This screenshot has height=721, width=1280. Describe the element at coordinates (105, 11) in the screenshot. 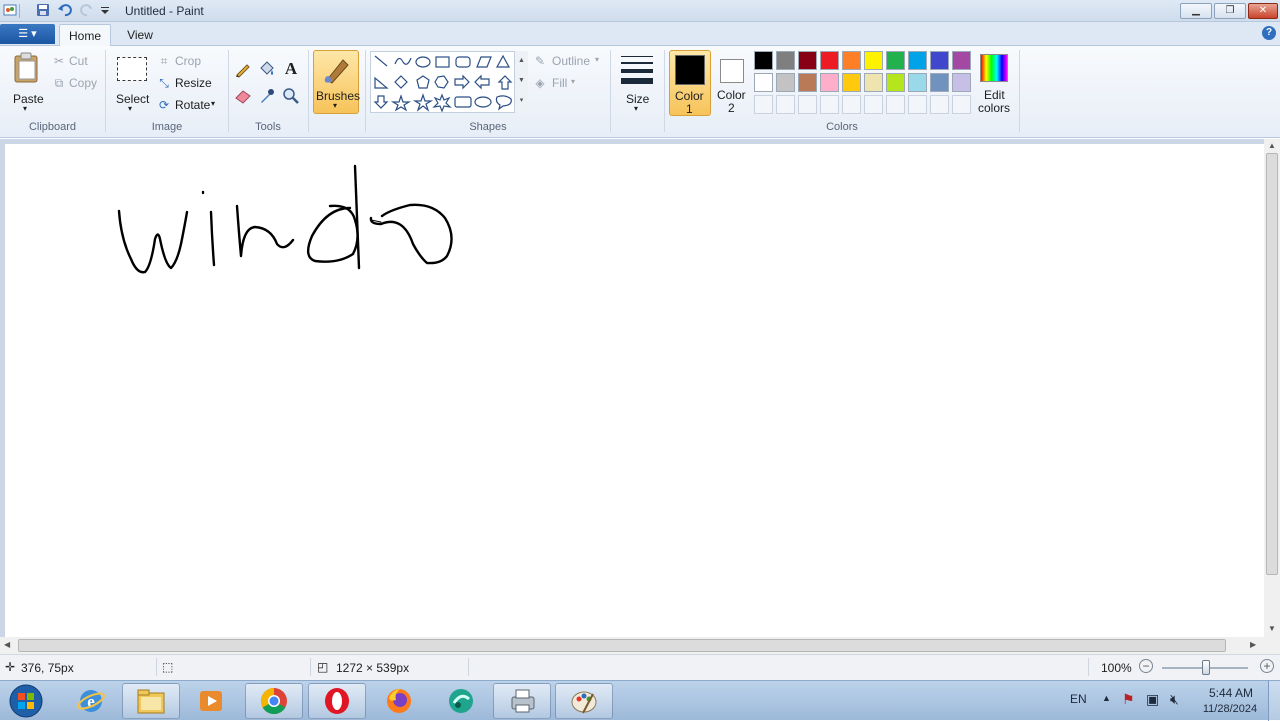

I see `customize-icon` at that location.